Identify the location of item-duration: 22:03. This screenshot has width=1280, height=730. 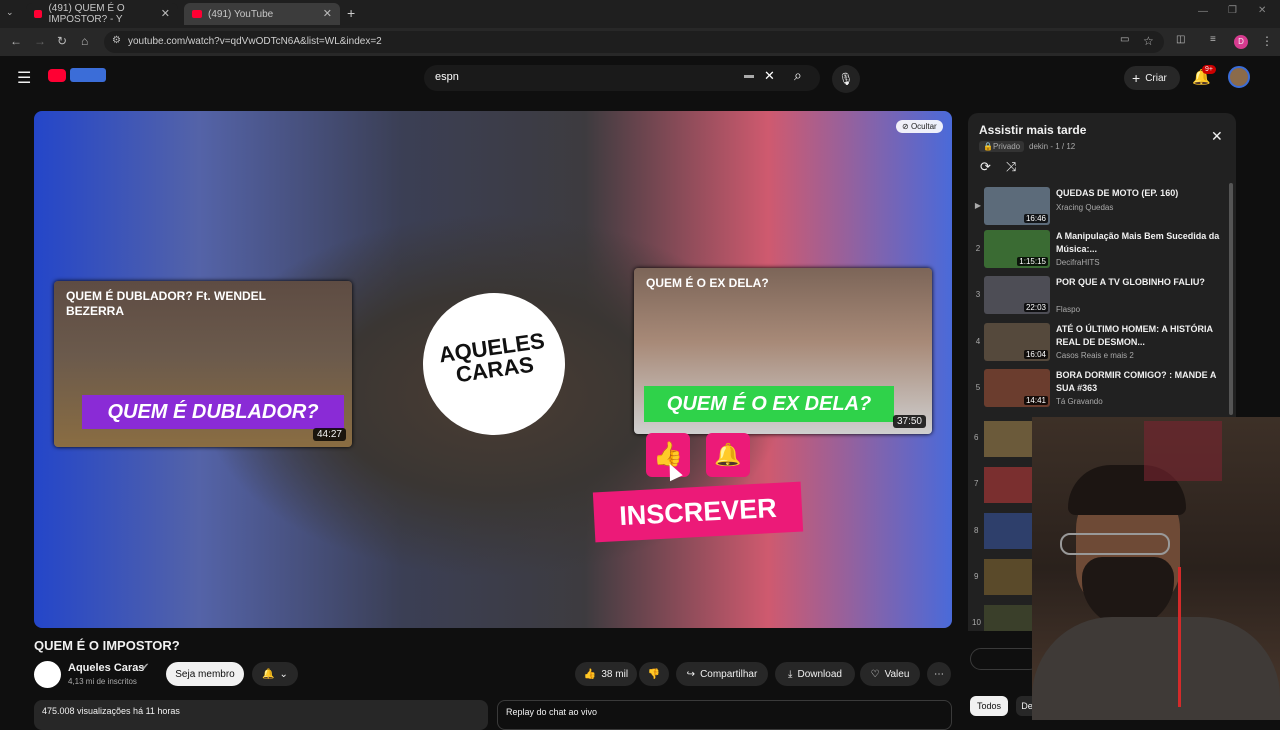
(1035, 307).